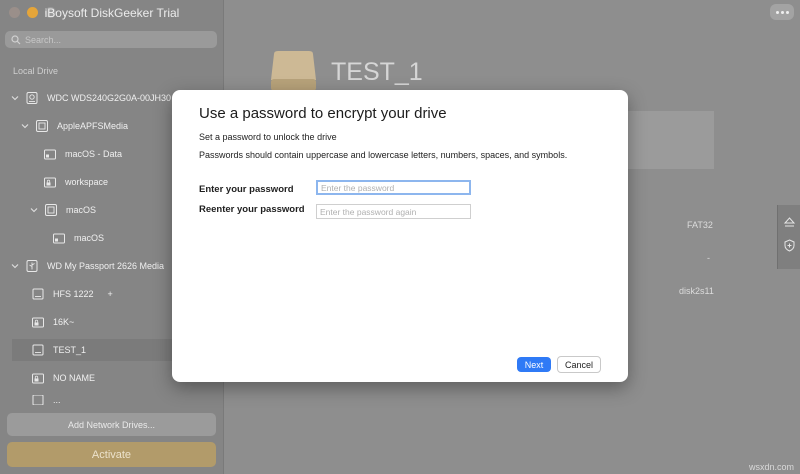  I want to click on search-icon, so click(16, 39).